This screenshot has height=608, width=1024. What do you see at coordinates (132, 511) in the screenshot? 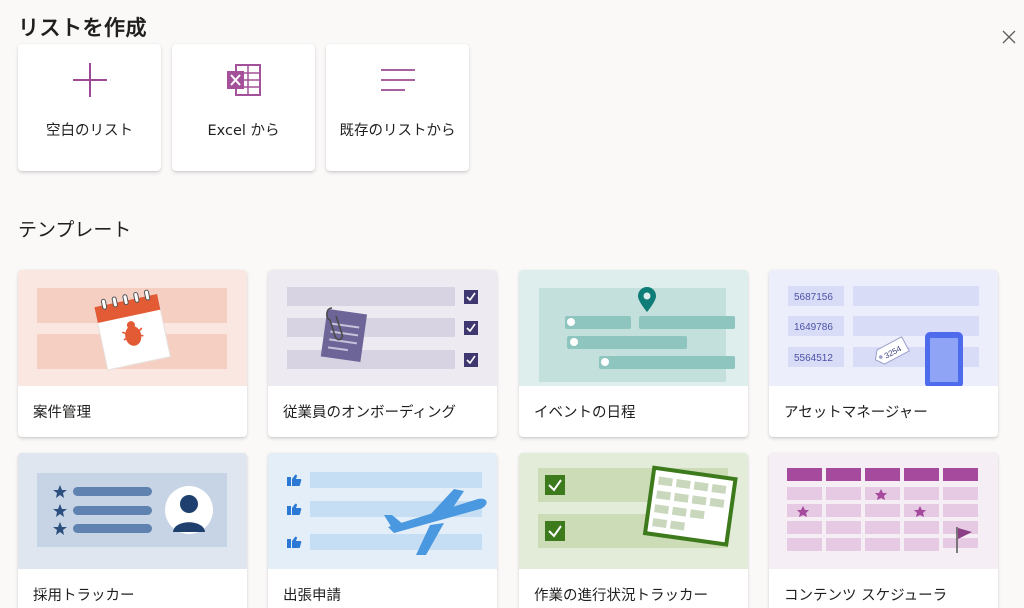
I see `recruitment-tracker-illustration` at bounding box center [132, 511].